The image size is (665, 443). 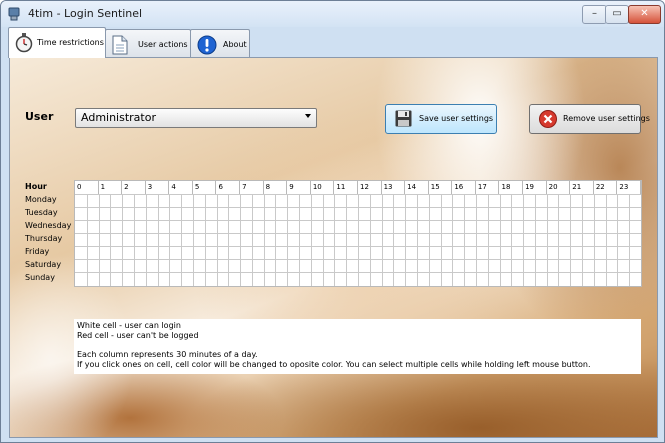 What do you see at coordinates (629, 187) in the screenshot?
I see `hour-header-cell: 23` at bounding box center [629, 187].